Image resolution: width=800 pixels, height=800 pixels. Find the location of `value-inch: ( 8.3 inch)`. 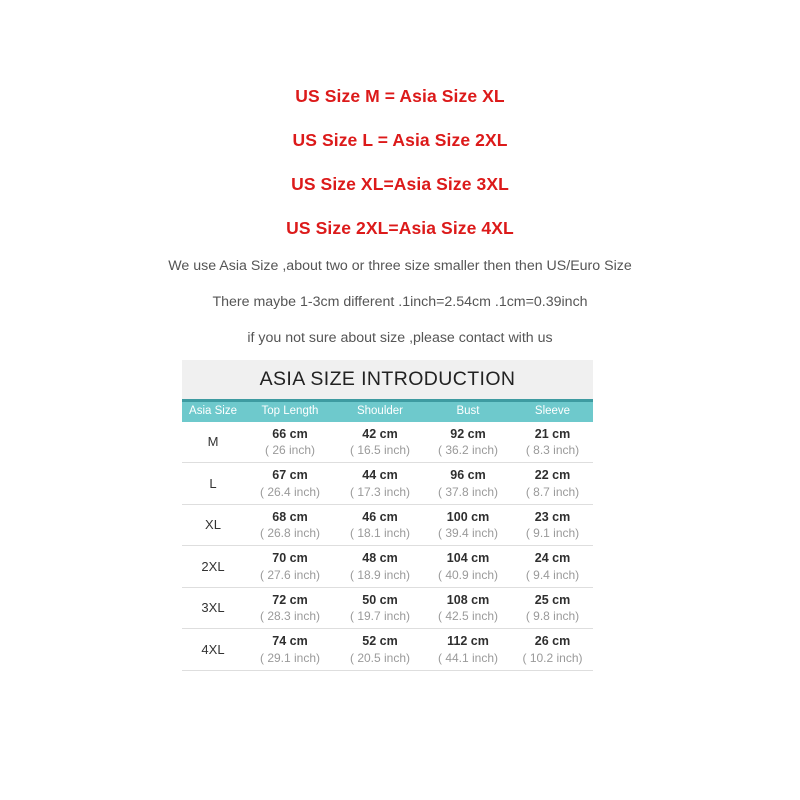

value-inch: ( 8.3 inch) is located at coordinates (552, 450).